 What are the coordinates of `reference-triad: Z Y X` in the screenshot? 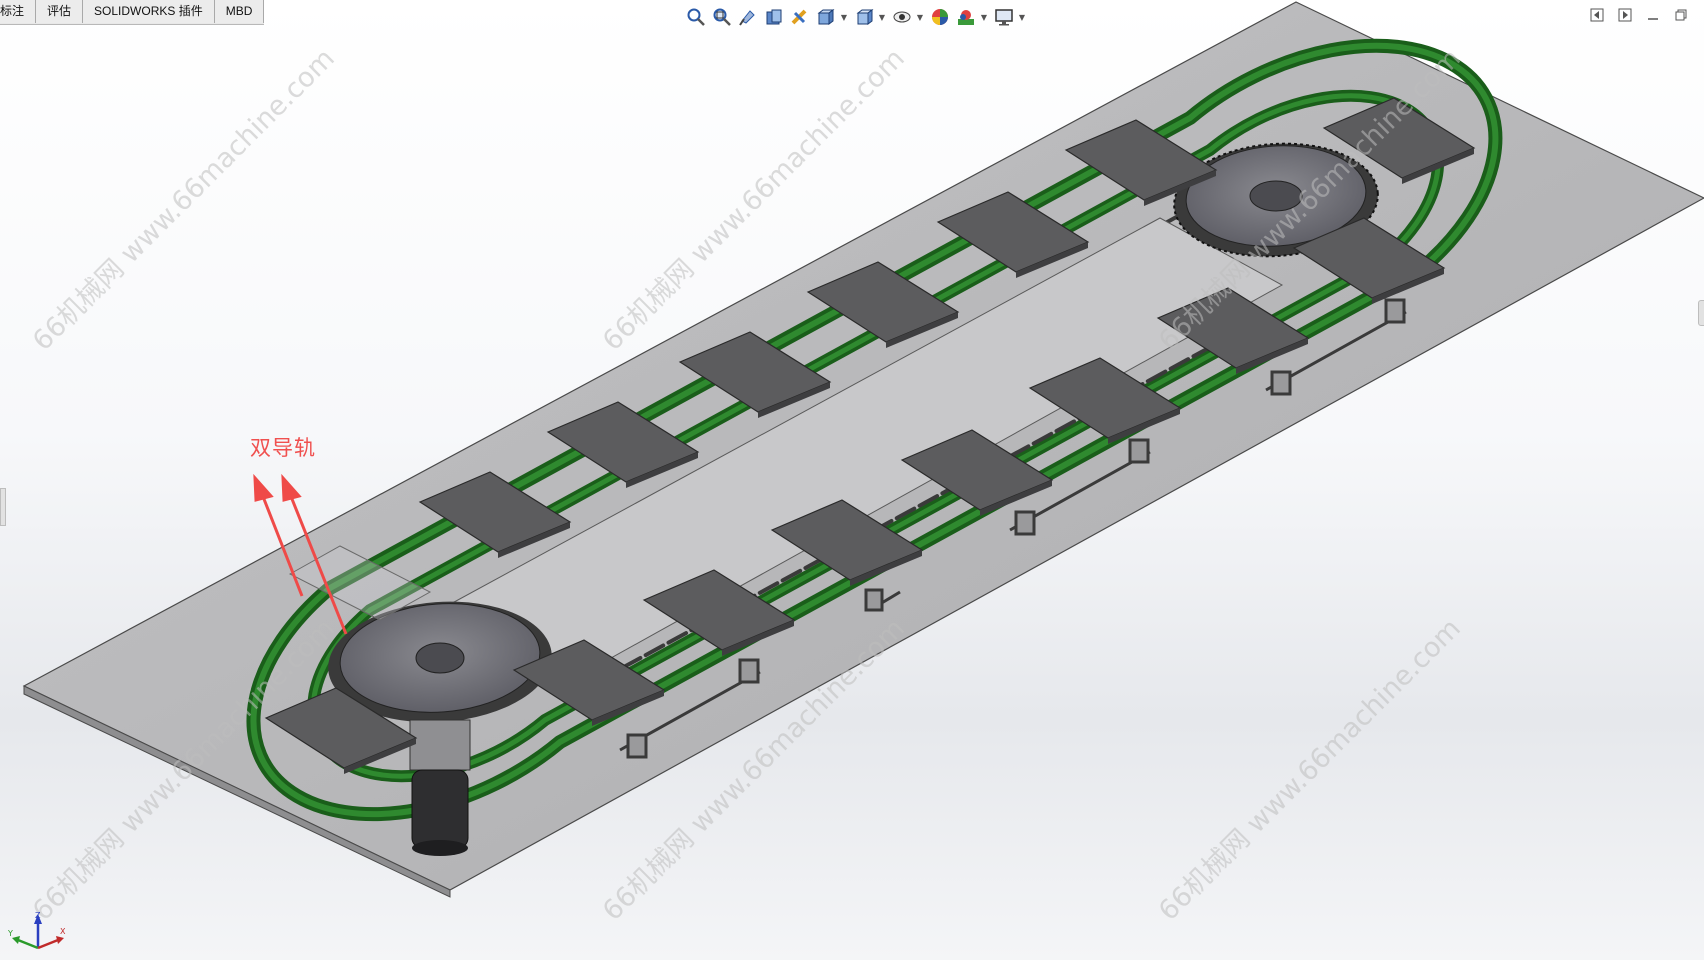 It's located at (36, 930).